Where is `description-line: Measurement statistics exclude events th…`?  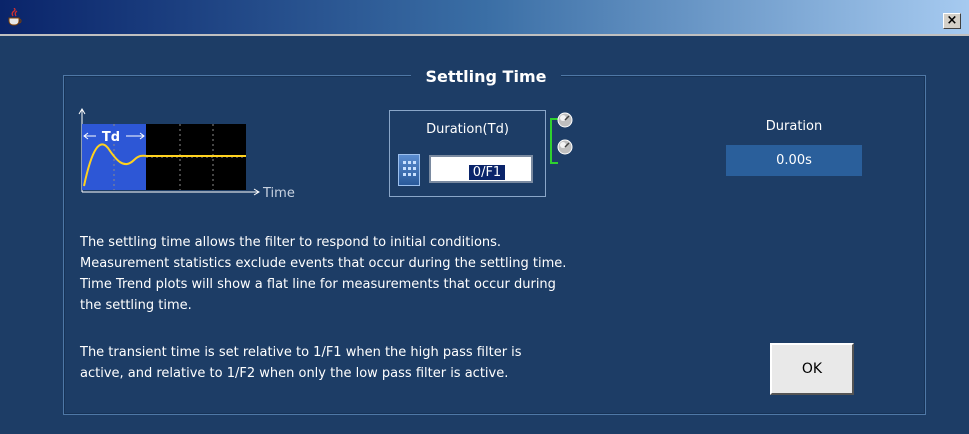 description-line: Measurement statistics exclude events th… is located at coordinates (323, 263).